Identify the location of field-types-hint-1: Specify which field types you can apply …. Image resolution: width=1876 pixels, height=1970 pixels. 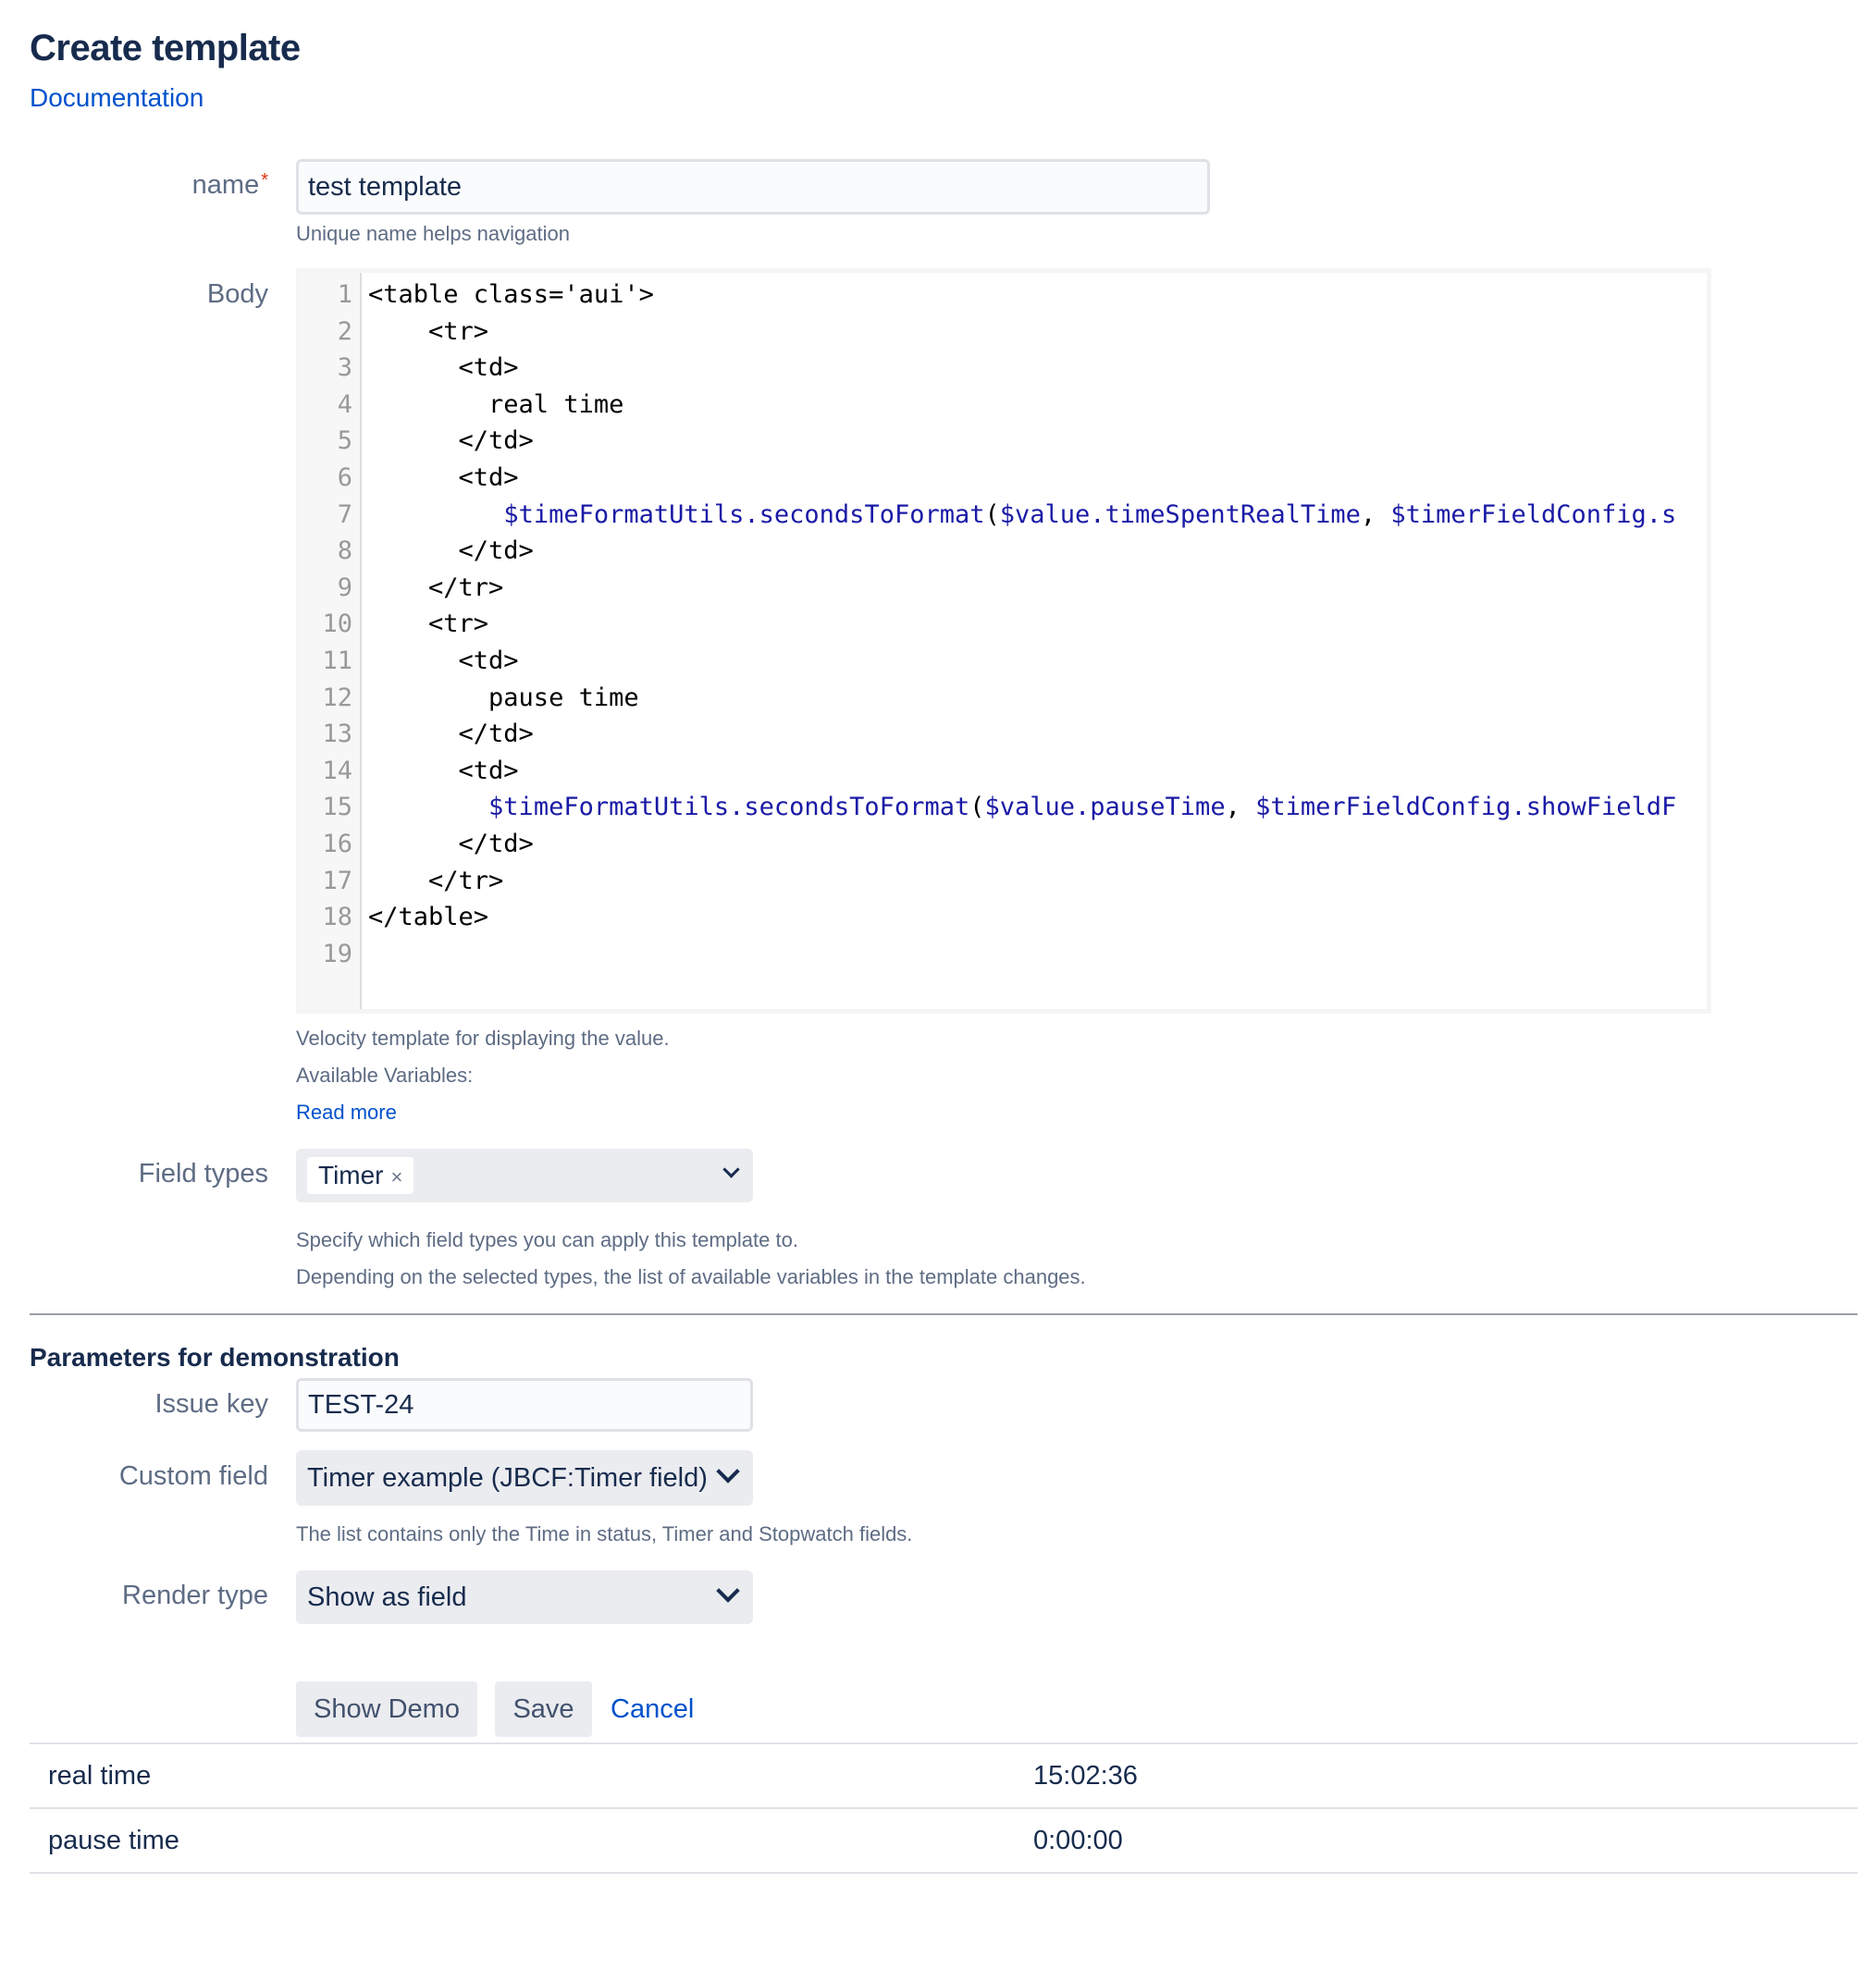
(547, 1240).